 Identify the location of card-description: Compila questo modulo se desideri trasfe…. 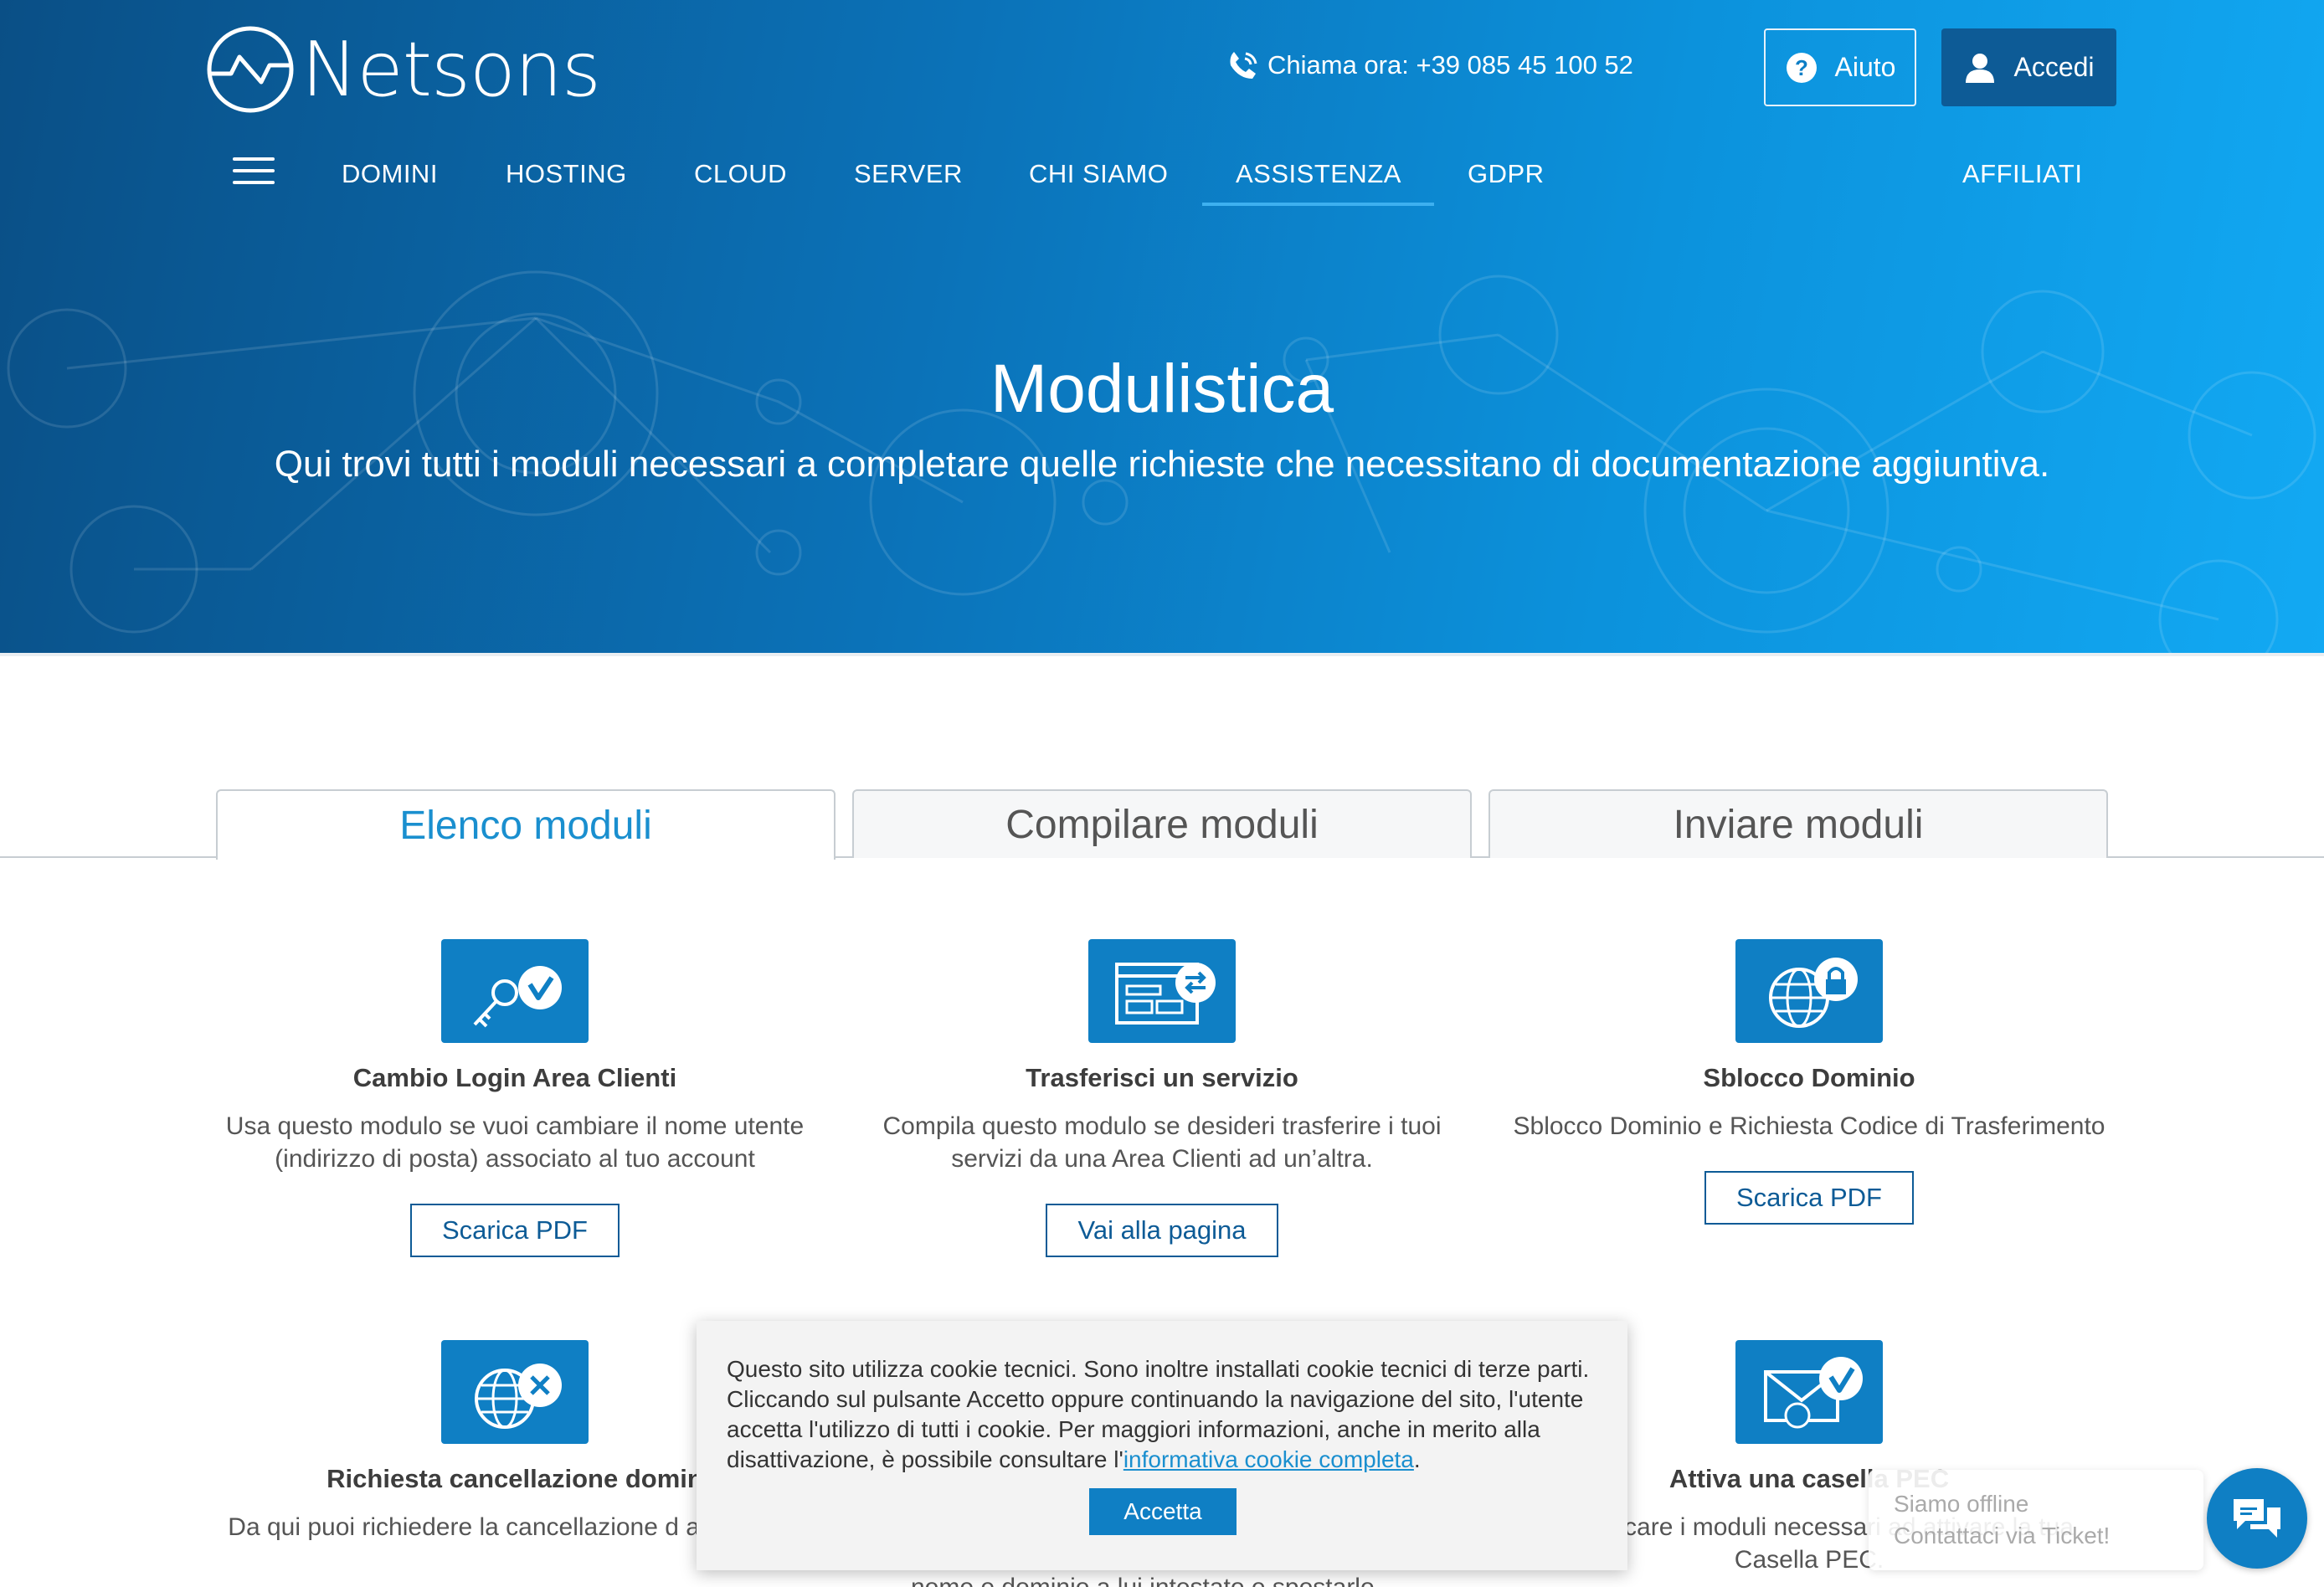
(1162, 1143).